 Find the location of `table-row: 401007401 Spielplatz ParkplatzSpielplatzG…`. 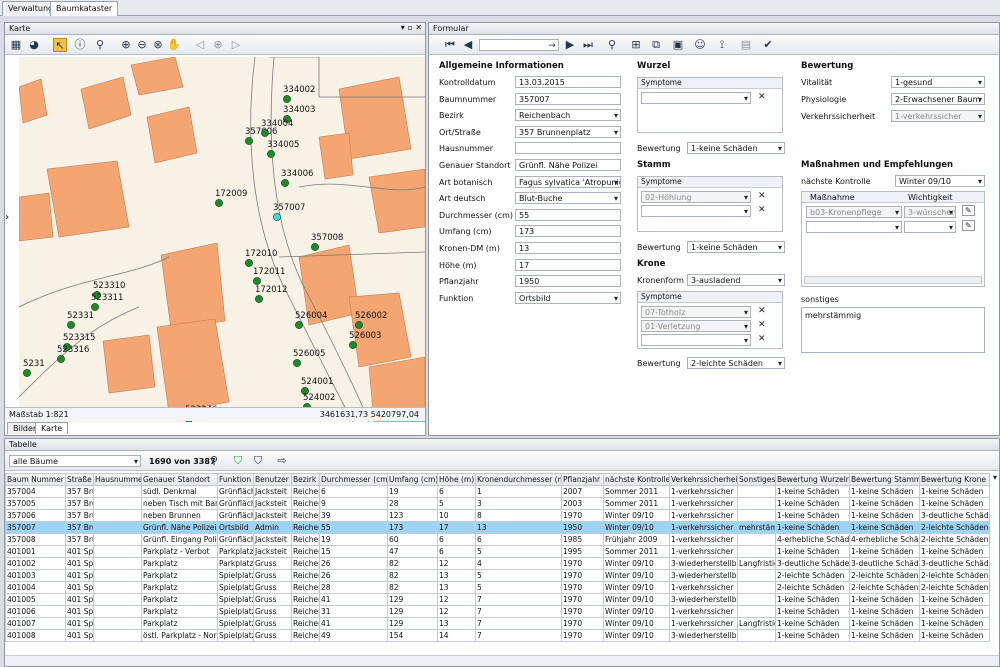

table-row: 401007401 Spielplatz ParkplatzSpielplatzG… is located at coordinates (502, 623).